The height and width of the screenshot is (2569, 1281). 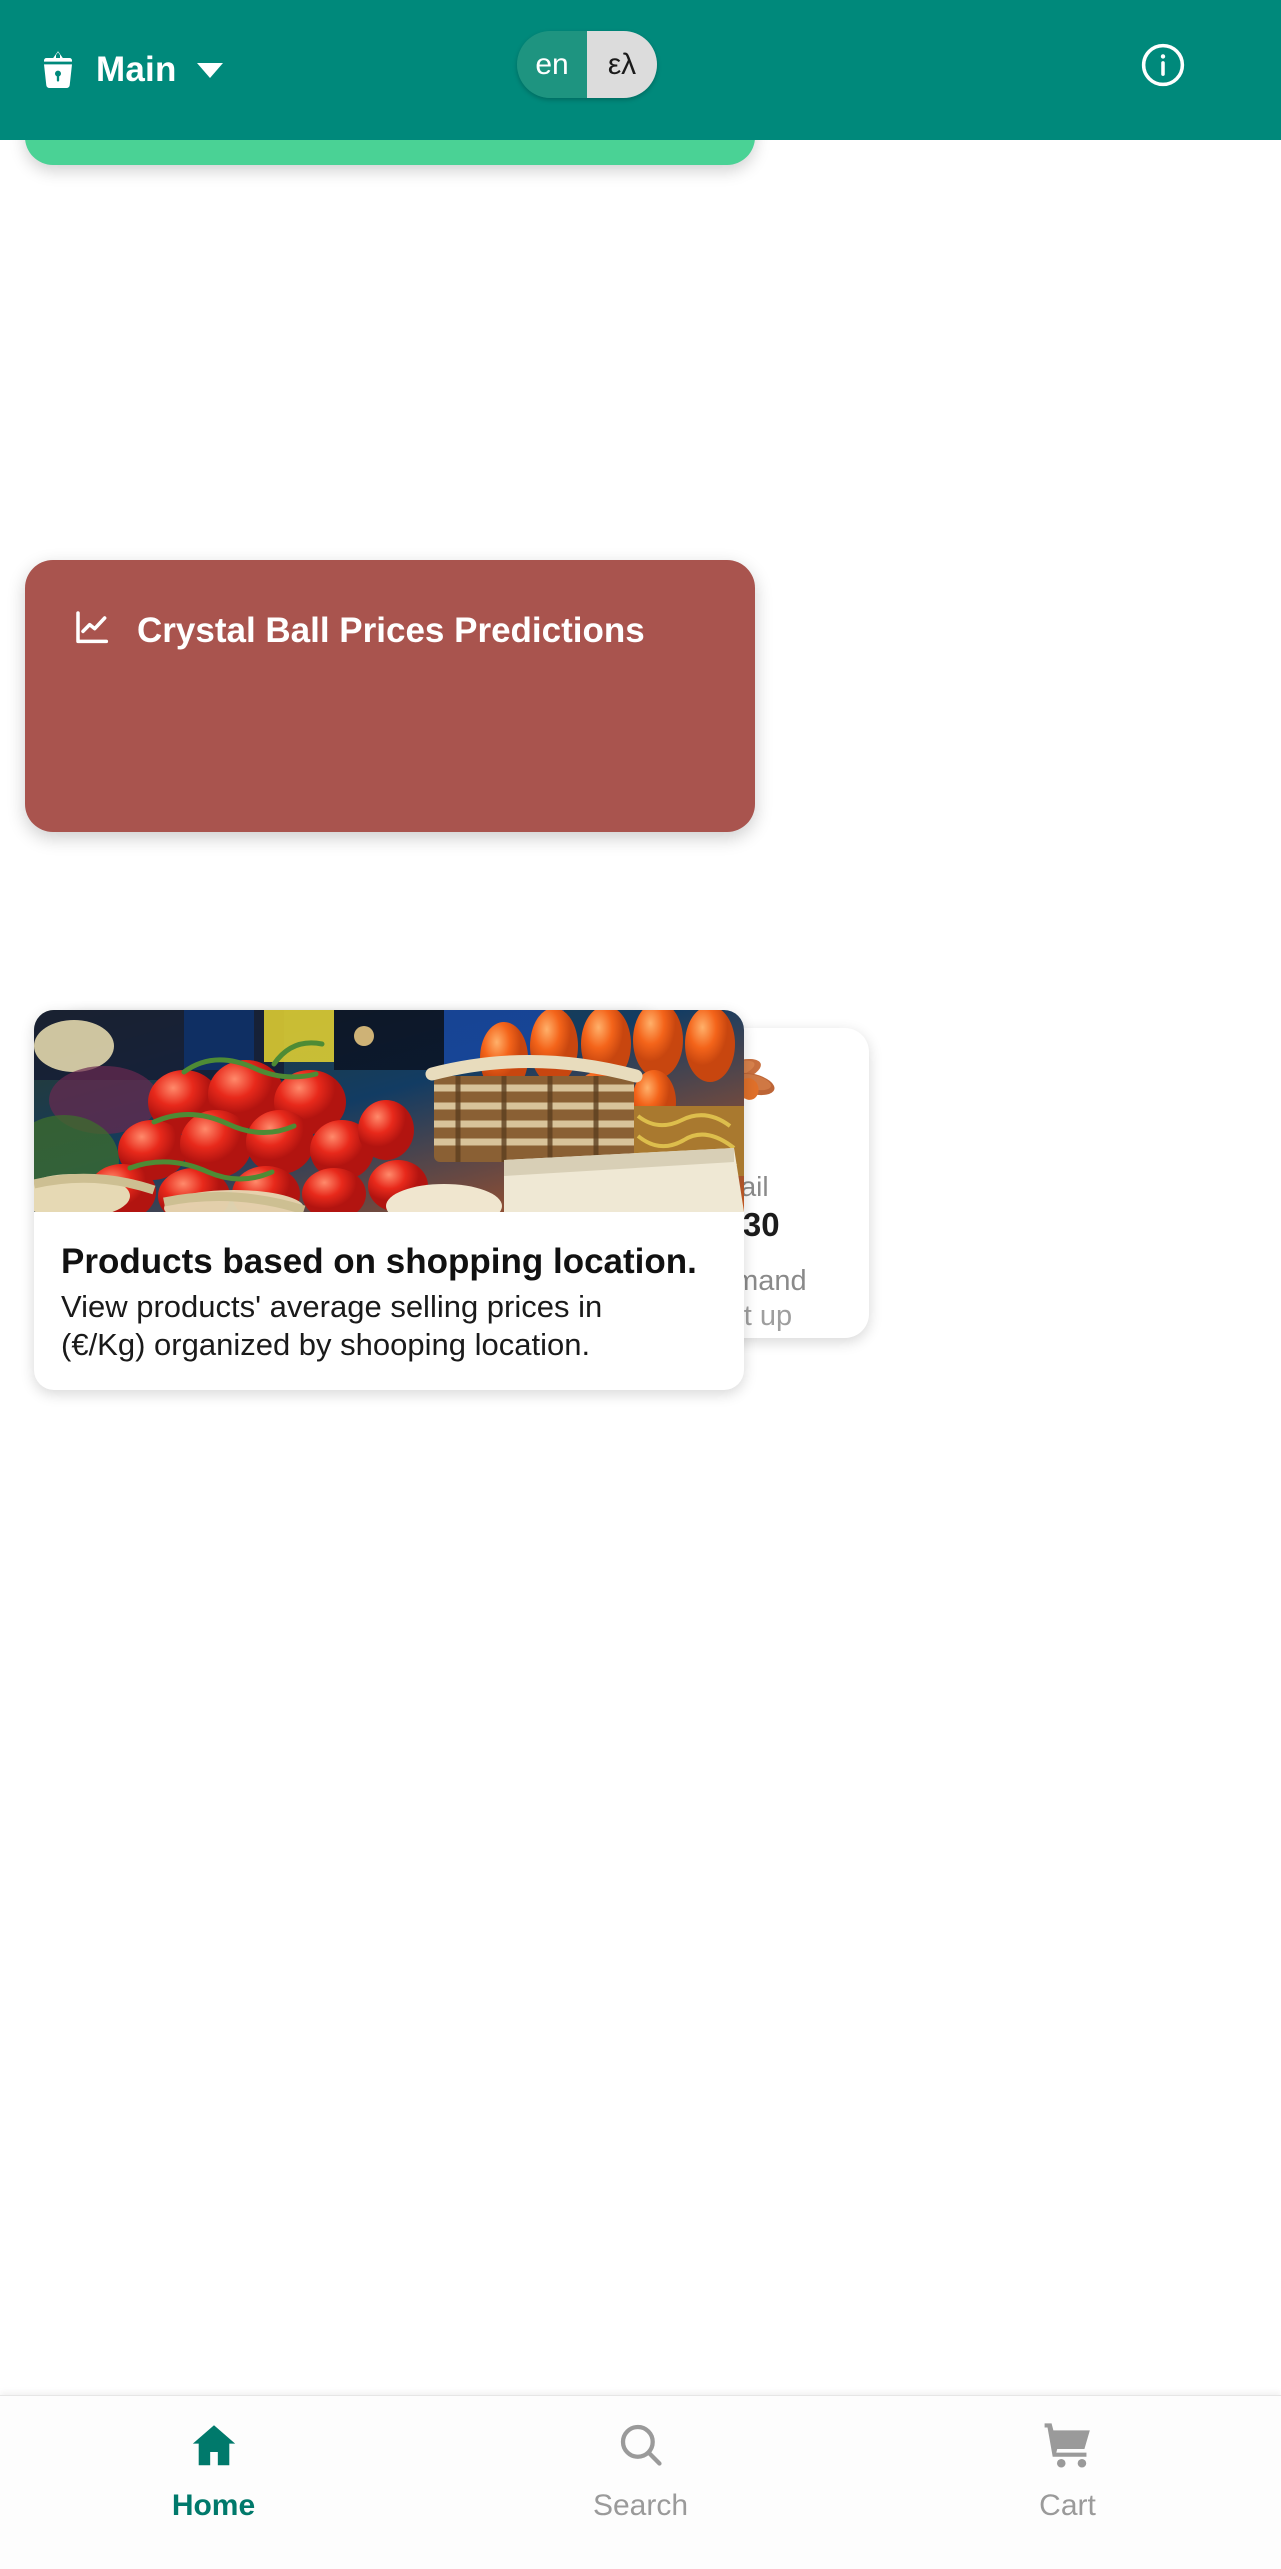 I want to click on app-bar-title: Main, so click(x=136, y=69).